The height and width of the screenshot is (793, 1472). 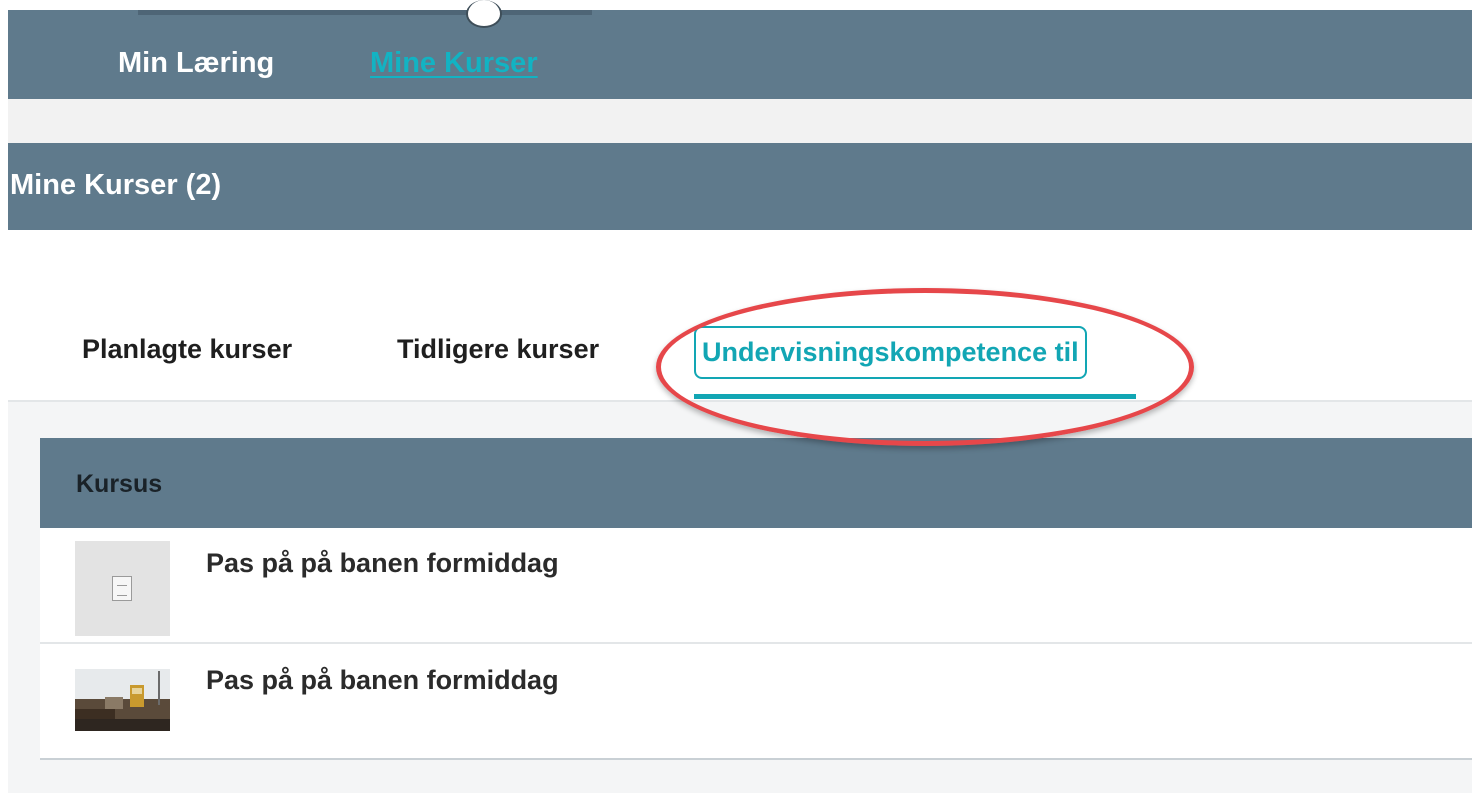 I want to click on tab-tidligere-kurser: Tidligere kurser, so click(x=498, y=349).